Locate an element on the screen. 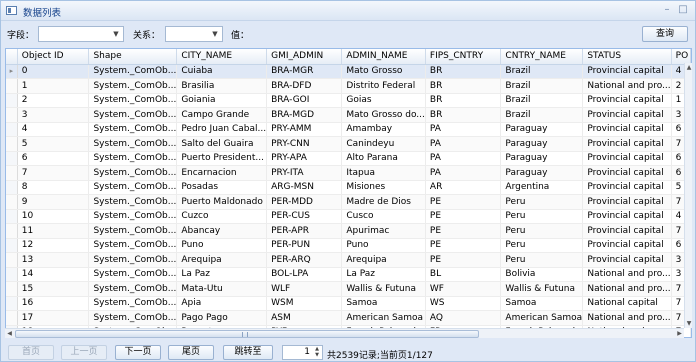 The width and height of the screenshot is (696, 362). arrow-left-icon: ◀ is located at coordinates (9, 334).